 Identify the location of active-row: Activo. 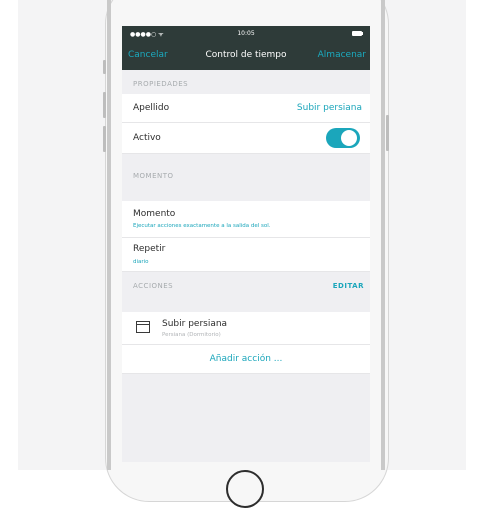
(246, 138).